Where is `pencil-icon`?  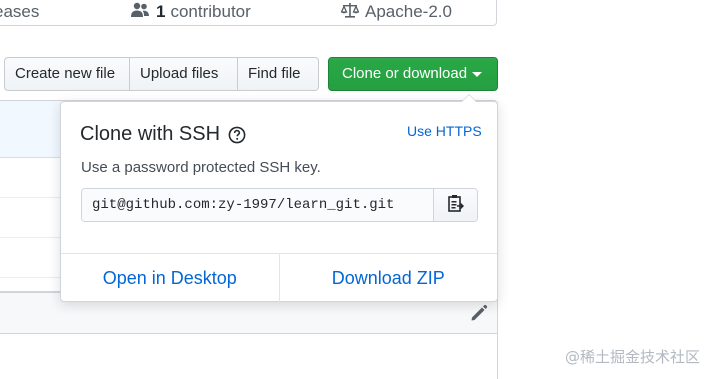 pencil-icon is located at coordinates (479, 315).